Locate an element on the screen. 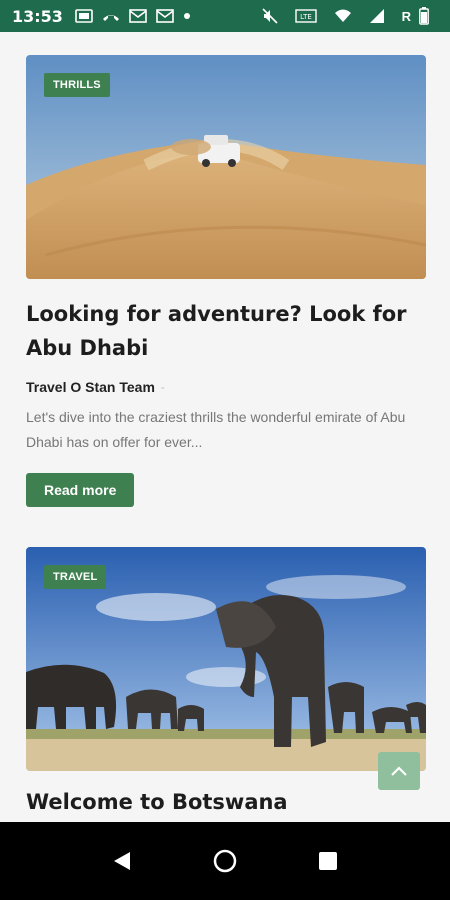  system-nav-bar is located at coordinates (225, 861).